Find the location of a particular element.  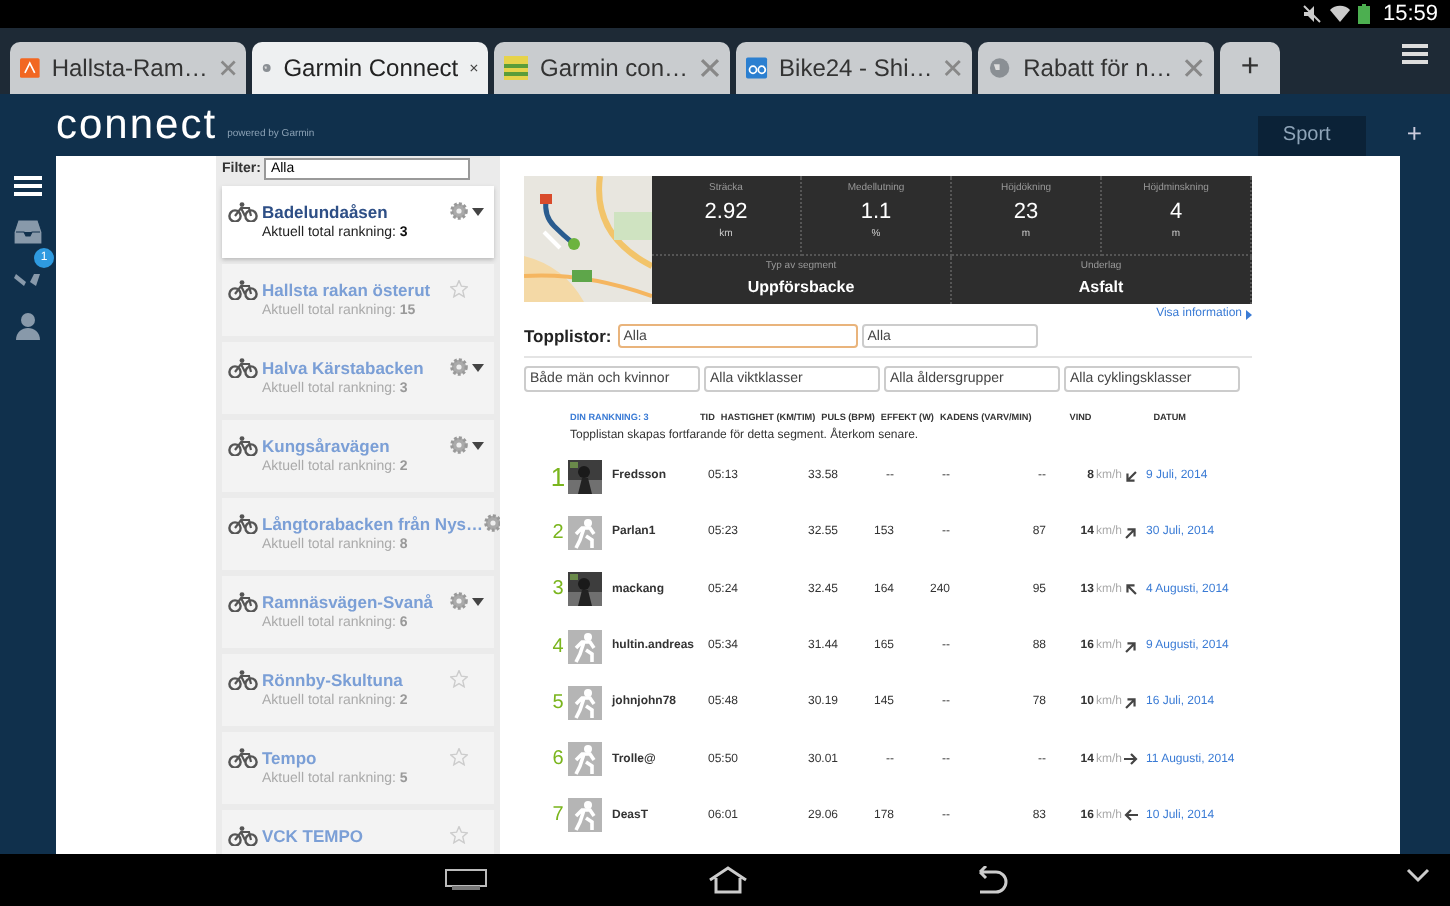

person-icon is located at coordinates (28, 326).